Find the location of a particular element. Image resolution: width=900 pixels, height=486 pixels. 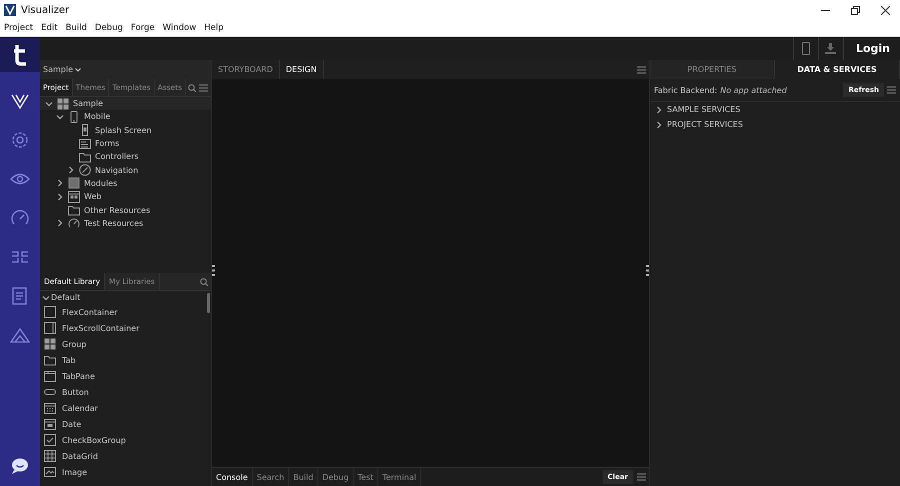

console-tab: Test is located at coordinates (366, 477).